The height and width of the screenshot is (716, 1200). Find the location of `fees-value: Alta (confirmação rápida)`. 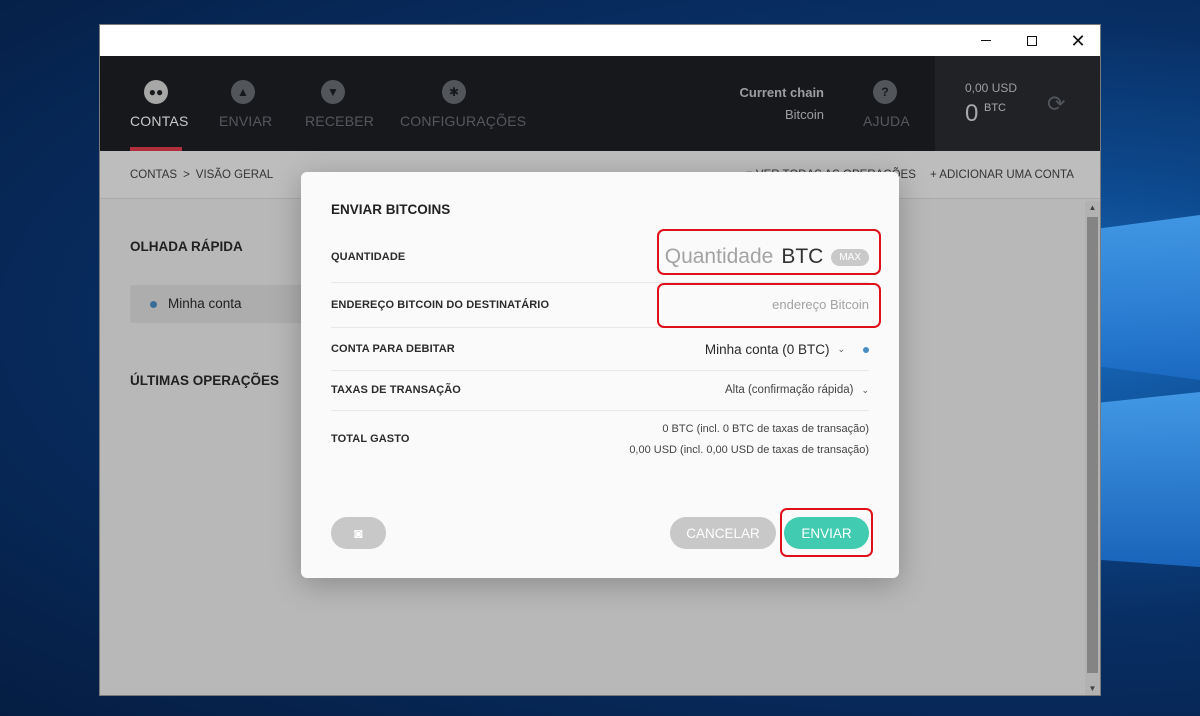

fees-value: Alta (confirmação rápida) is located at coordinates (789, 390).